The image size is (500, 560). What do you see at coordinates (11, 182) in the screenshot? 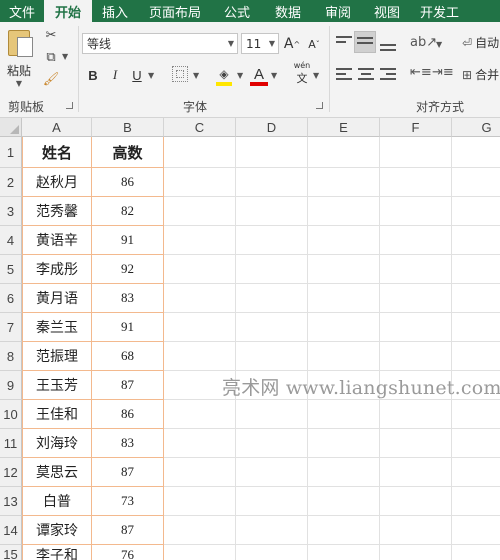
I see `row-header-2: 2` at bounding box center [11, 182].